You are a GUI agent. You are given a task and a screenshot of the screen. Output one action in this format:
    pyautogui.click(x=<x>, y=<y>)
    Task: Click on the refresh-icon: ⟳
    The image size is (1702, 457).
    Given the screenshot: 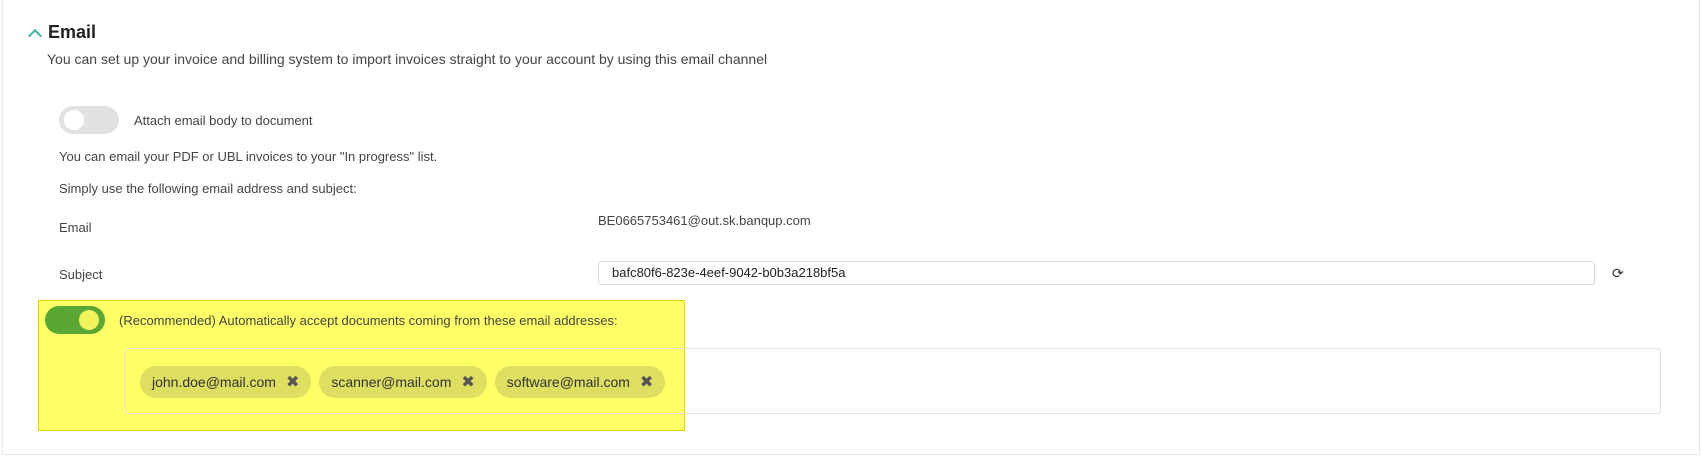 What is the action you would take?
    pyautogui.click(x=1619, y=273)
    